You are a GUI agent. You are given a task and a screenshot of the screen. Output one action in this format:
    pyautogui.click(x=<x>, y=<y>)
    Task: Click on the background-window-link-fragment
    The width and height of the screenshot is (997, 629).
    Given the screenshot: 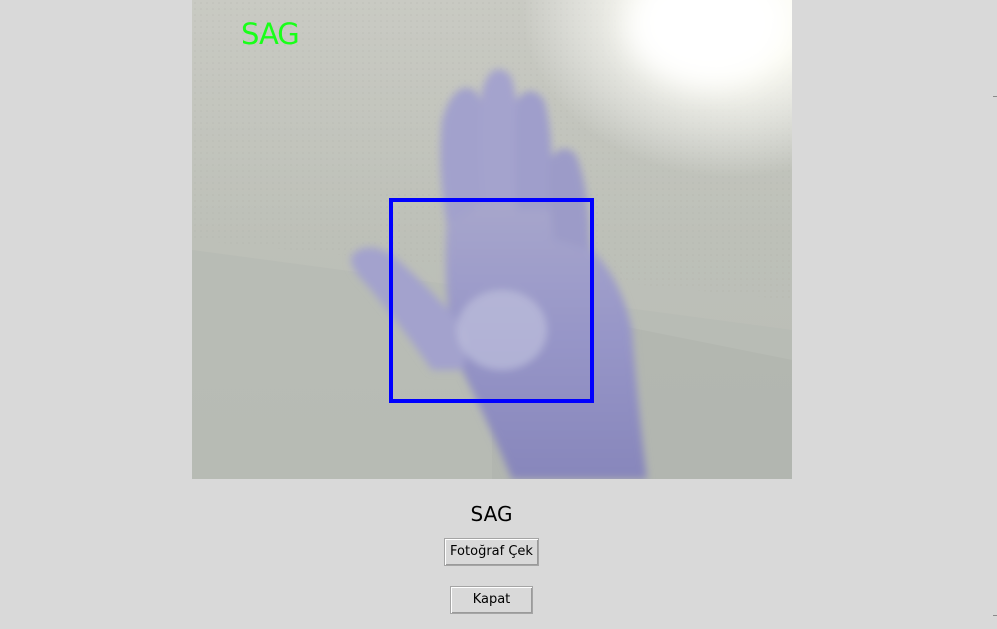 What is the action you would take?
    pyautogui.click(x=994, y=305)
    